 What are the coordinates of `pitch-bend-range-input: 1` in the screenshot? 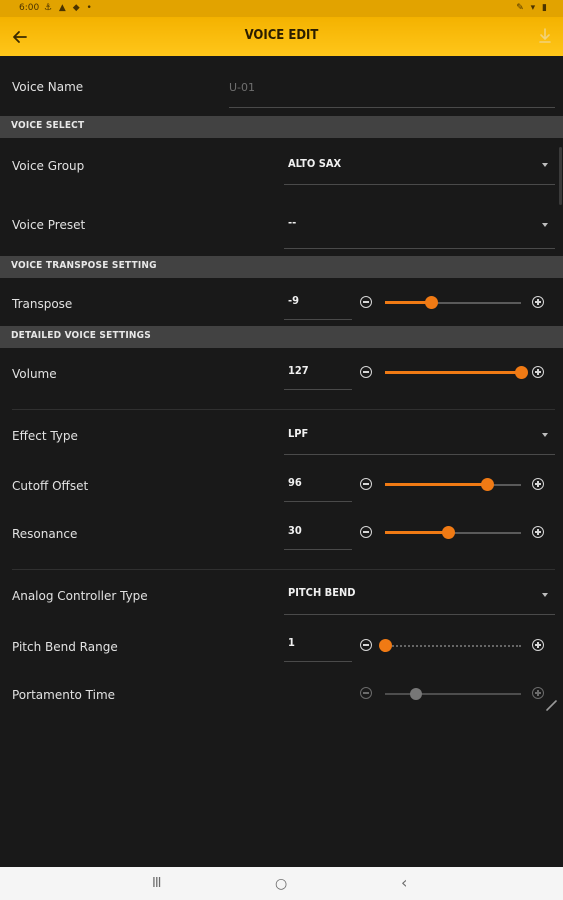 It's located at (318, 646).